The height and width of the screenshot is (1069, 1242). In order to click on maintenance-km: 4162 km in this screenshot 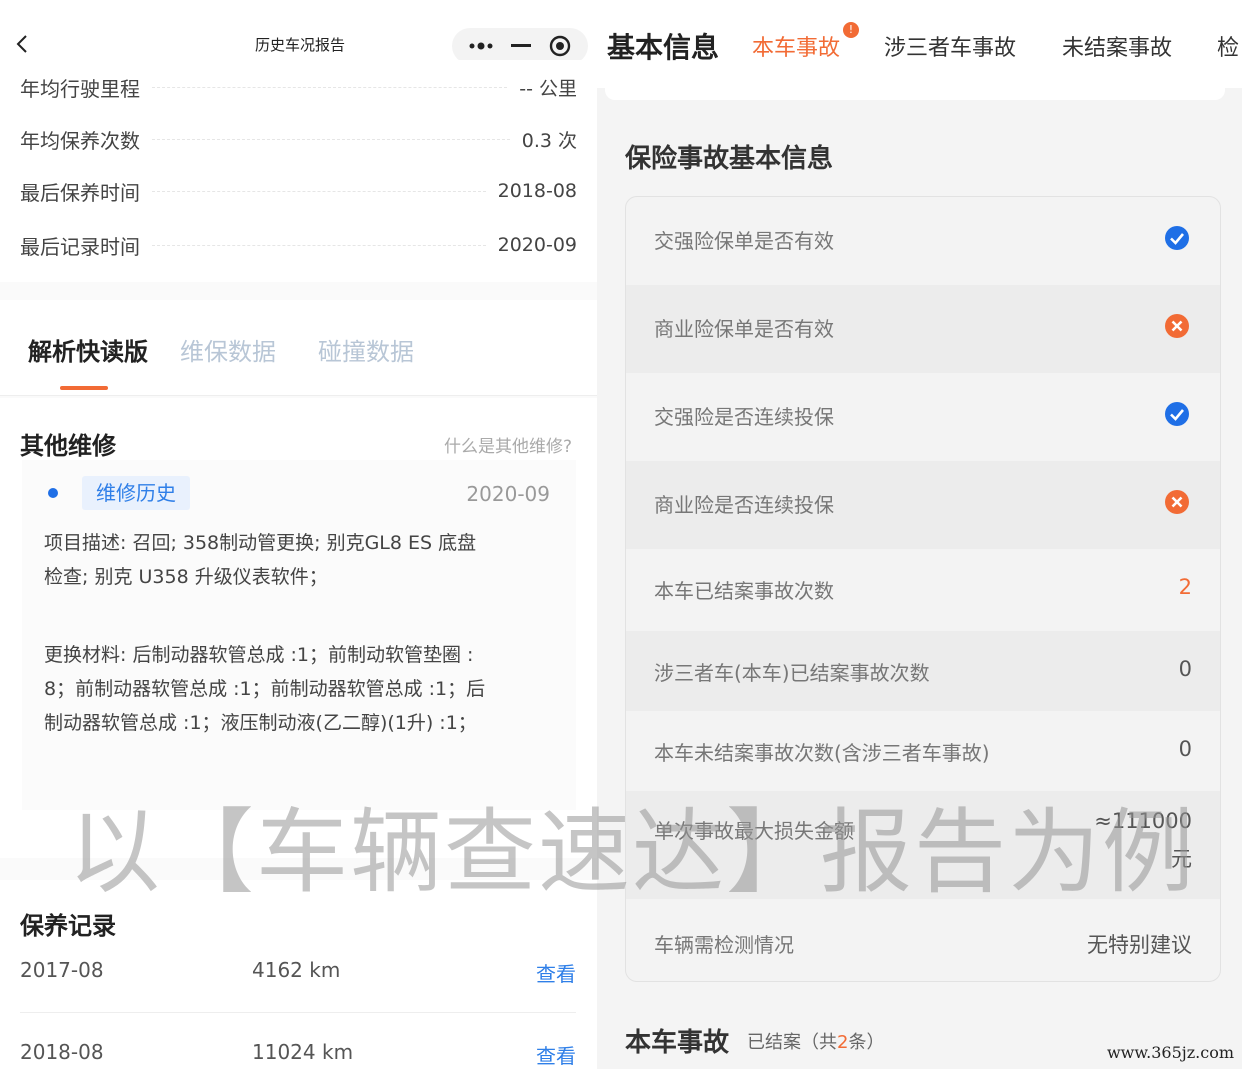, I will do `click(296, 970)`.